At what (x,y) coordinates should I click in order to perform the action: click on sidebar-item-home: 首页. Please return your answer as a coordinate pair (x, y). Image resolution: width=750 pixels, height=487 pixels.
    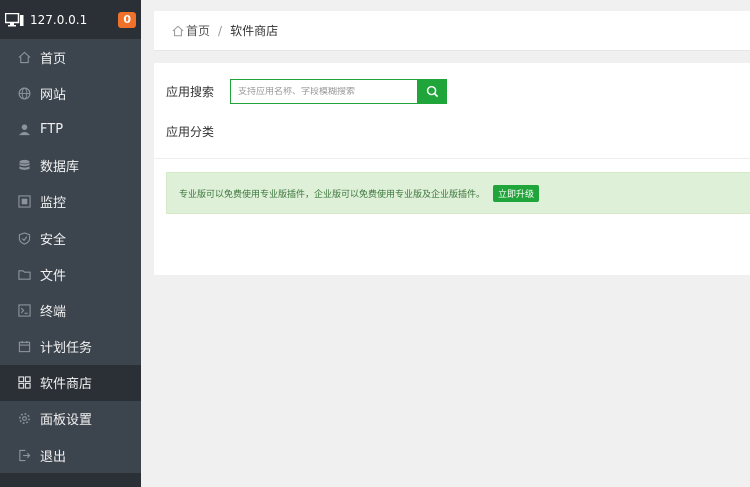
    Looking at the image, I should click on (70, 57).